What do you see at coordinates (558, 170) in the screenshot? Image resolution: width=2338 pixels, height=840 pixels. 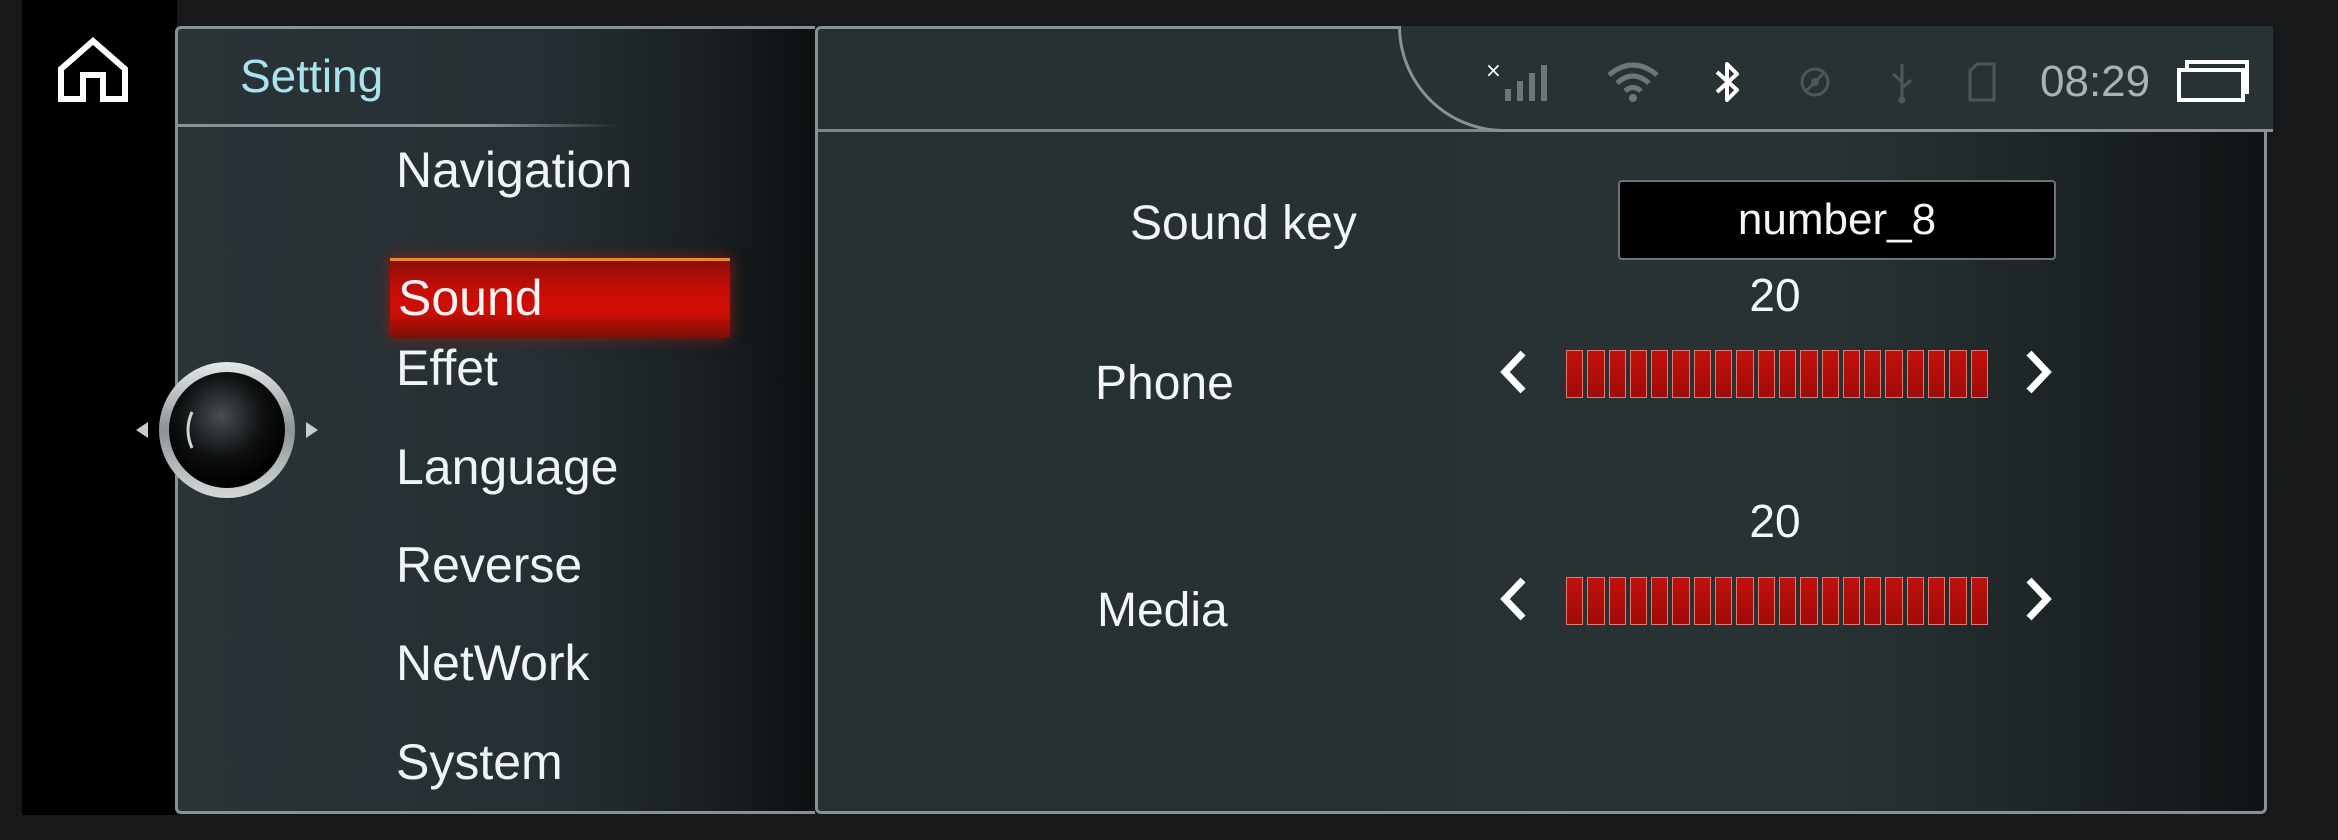 I see `menu-item-navigation: Navigation` at bounding box center [558, 170].